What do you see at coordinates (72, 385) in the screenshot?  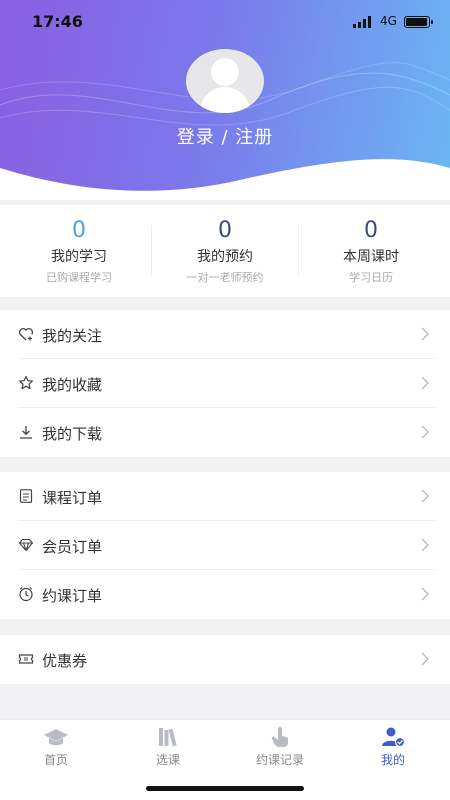 I see `menu-label: 我的收藏` at bounding box center [72, 385].